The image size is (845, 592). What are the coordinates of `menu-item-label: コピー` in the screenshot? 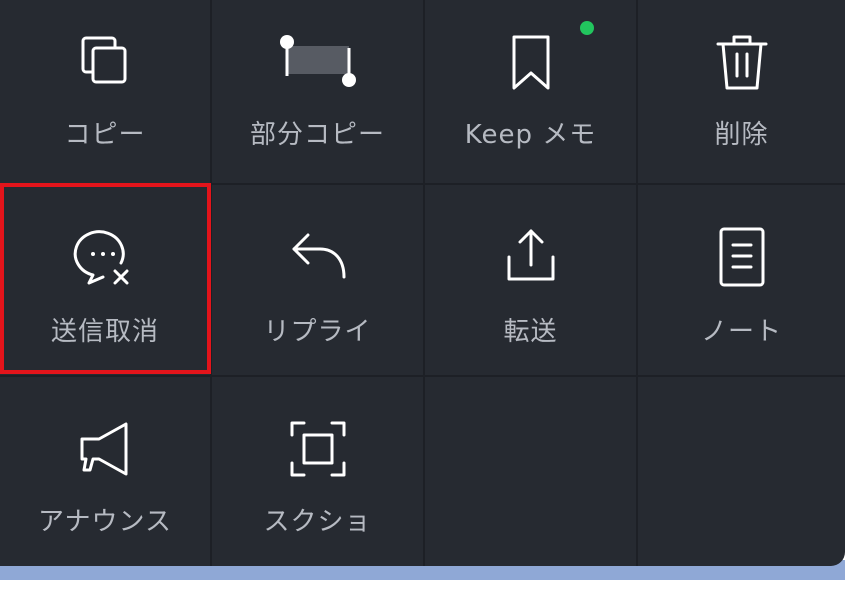 It's located at (105, 135).